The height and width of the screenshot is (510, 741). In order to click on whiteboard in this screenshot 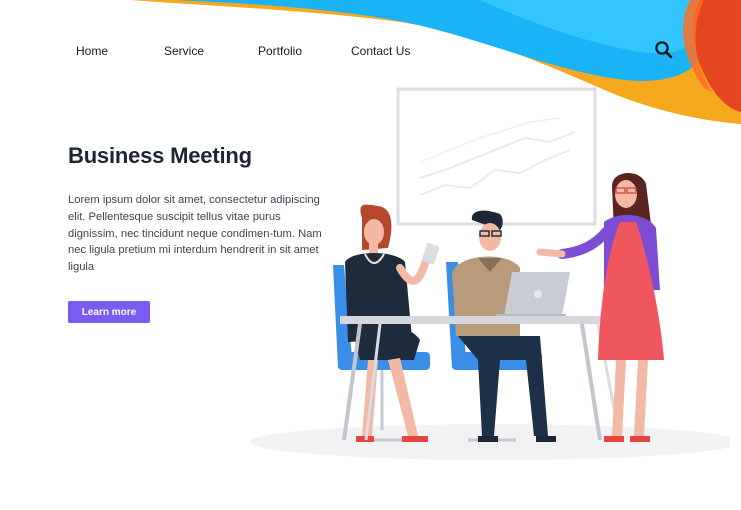, I will do `click(496, 156)`.